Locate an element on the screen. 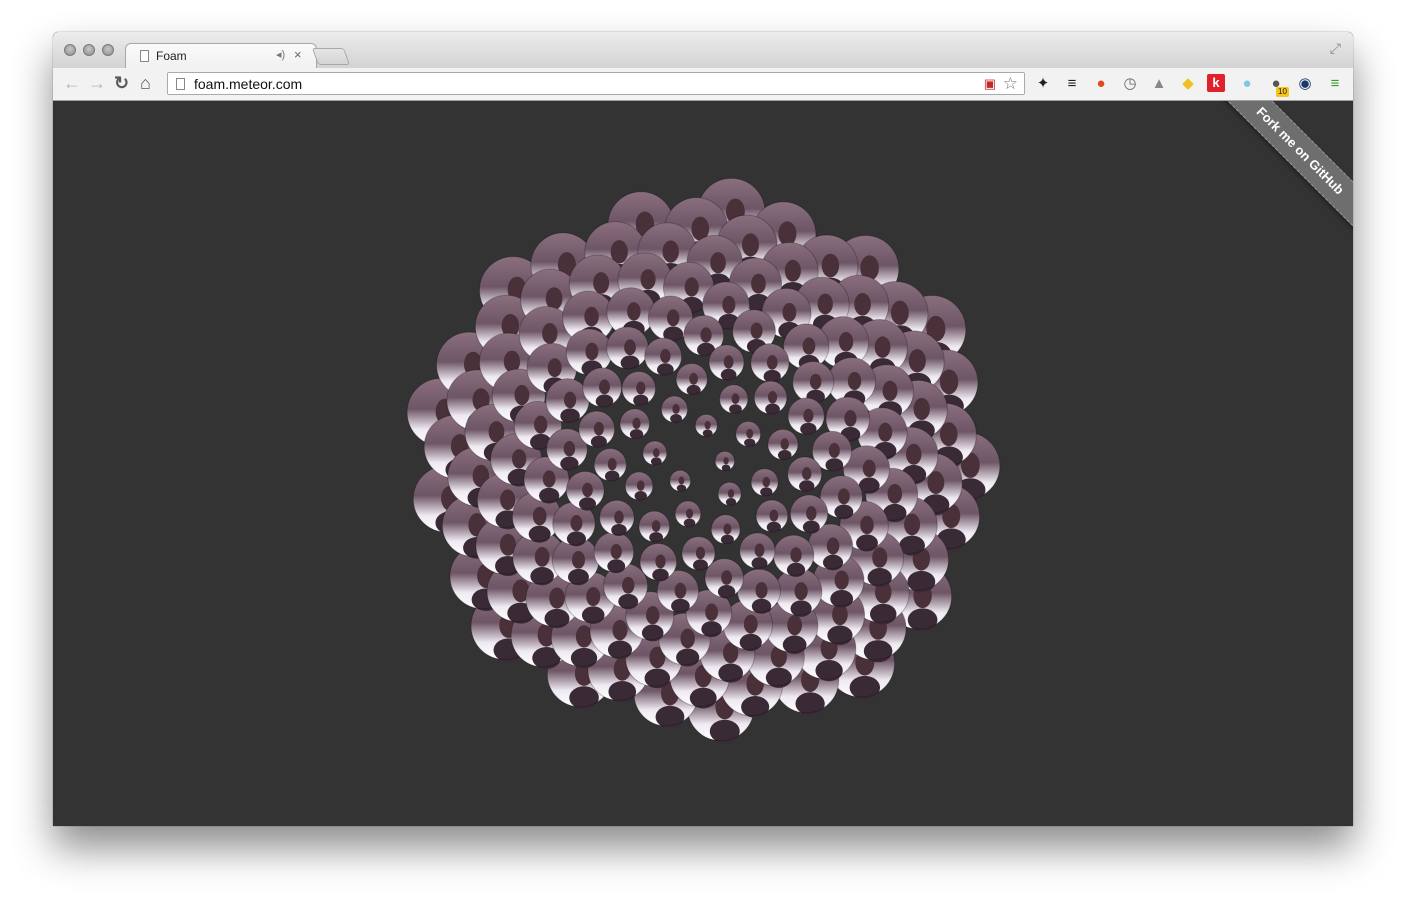  lemon-icon: ◆ is located at coordinates (1188, 84).